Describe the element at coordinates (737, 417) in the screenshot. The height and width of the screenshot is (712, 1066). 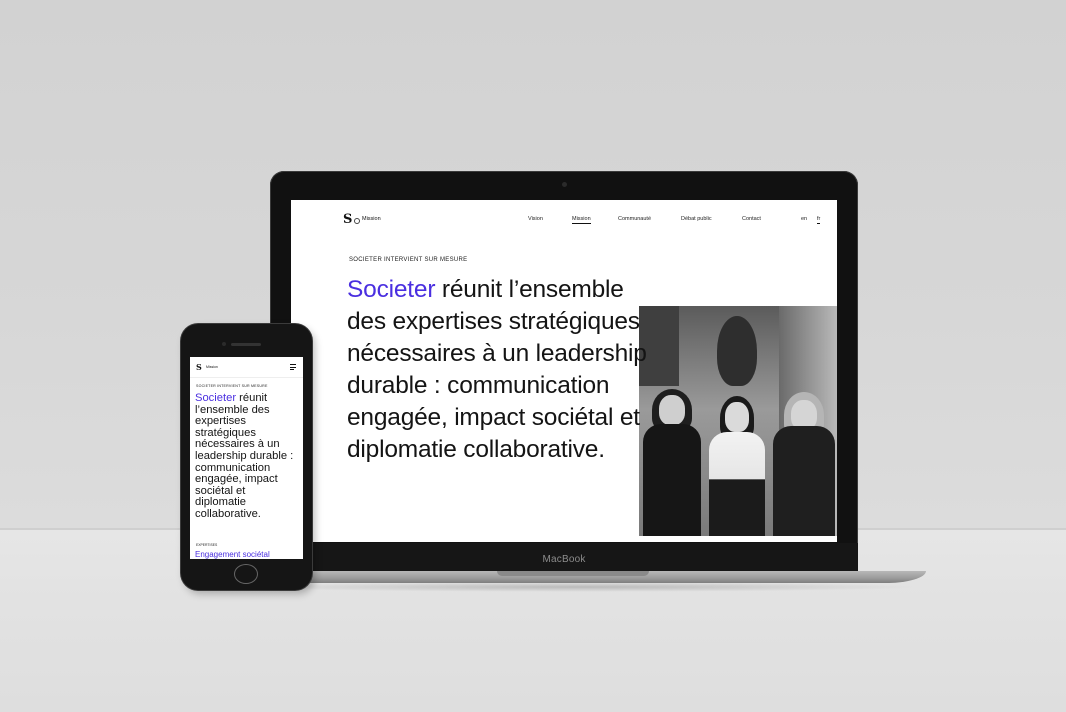
I see `person-face` at that location.